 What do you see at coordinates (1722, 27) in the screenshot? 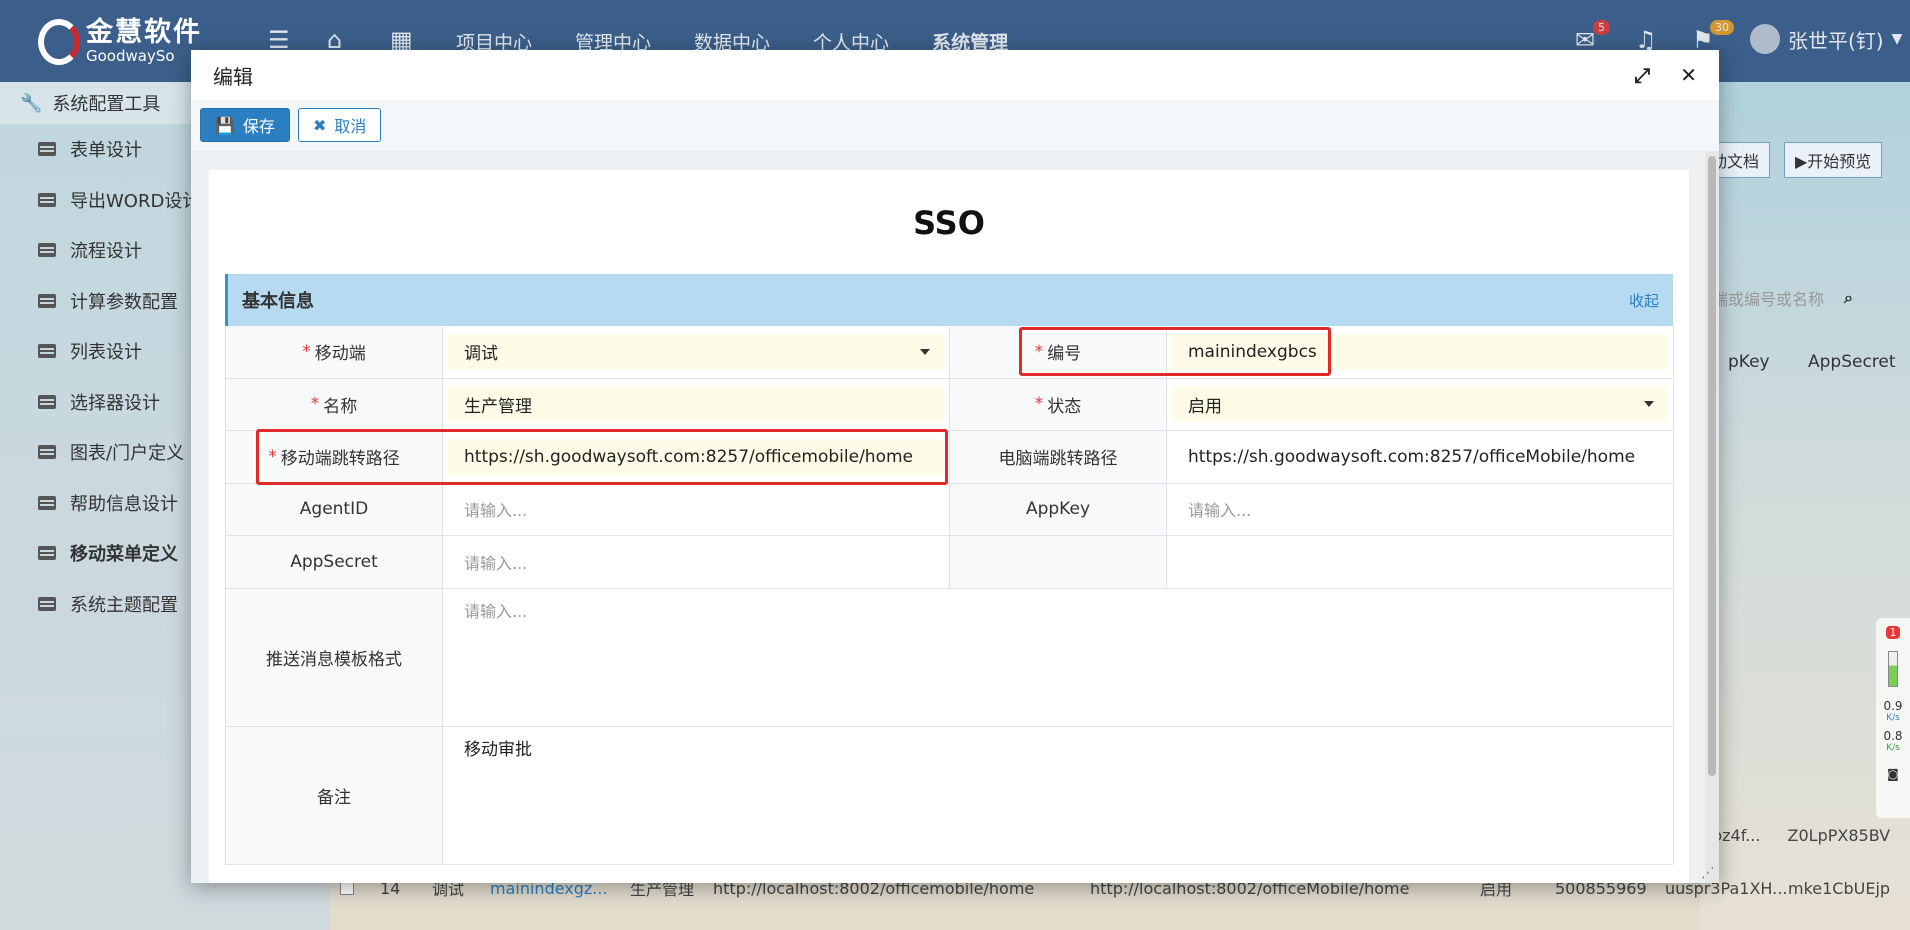
I see `flag-badge: 30` at bounding box center [1722, 27].